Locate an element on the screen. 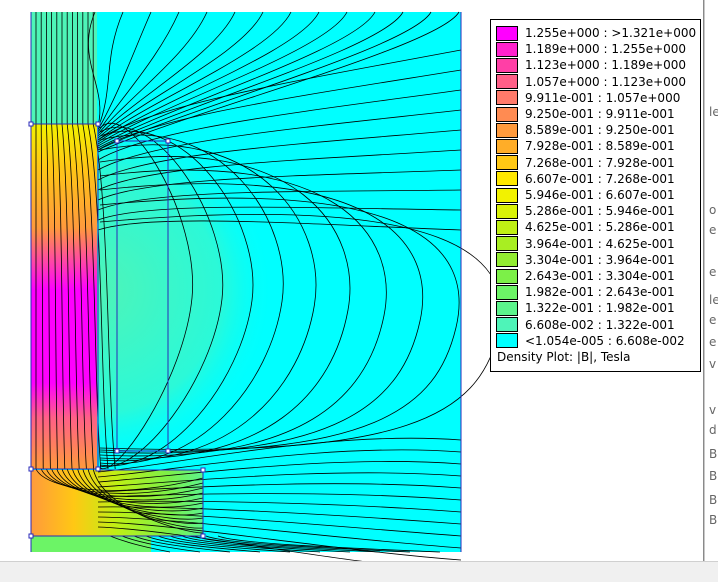 This screenshot has width=718, height=582. legend-entry: 4.625e-001 : 5.286e-001 is located at coordinates (585, 227).